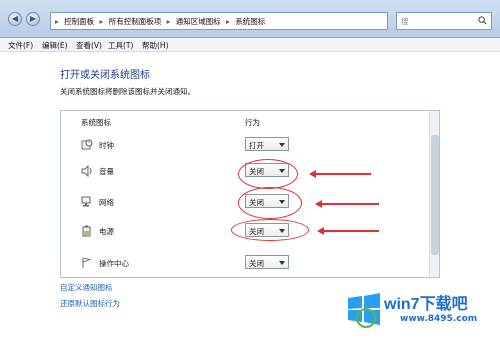 This screenshot has width=500, height=349. Describe the element at coordinates (270, 230) in the screenshot. I see `annotation-ellipse-power` at that location.